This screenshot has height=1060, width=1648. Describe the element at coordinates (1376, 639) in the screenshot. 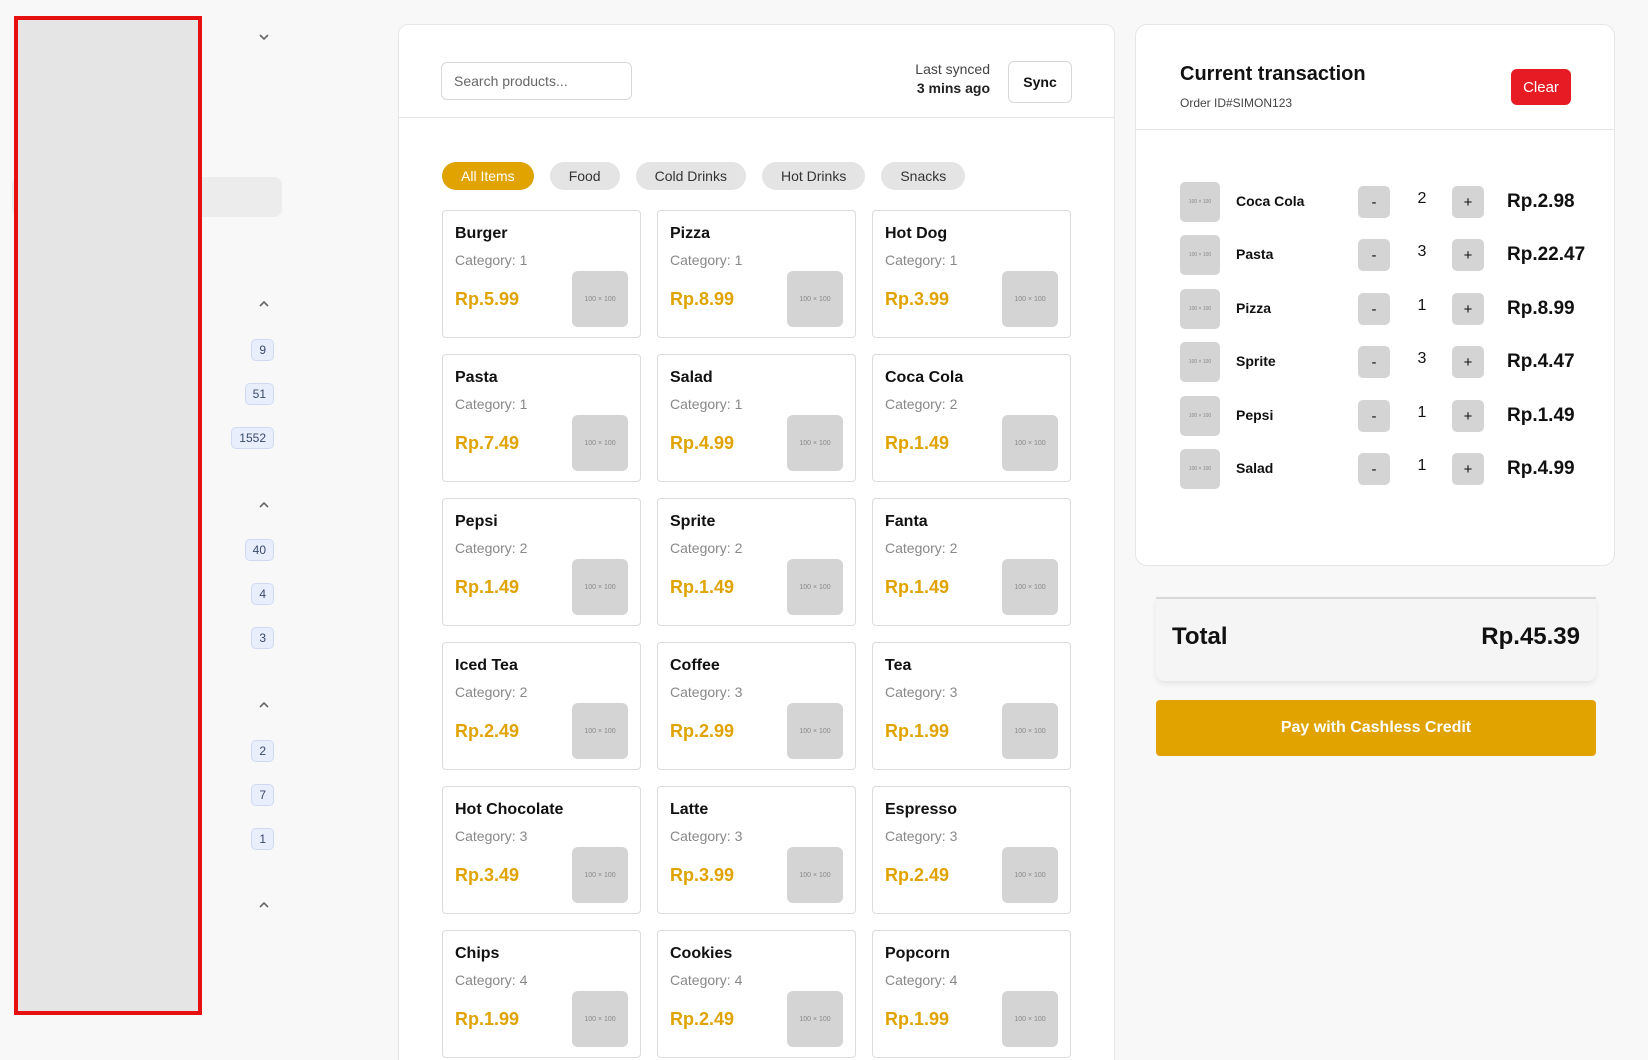

I see `total-summary: Total Rp.45.39` at that location.